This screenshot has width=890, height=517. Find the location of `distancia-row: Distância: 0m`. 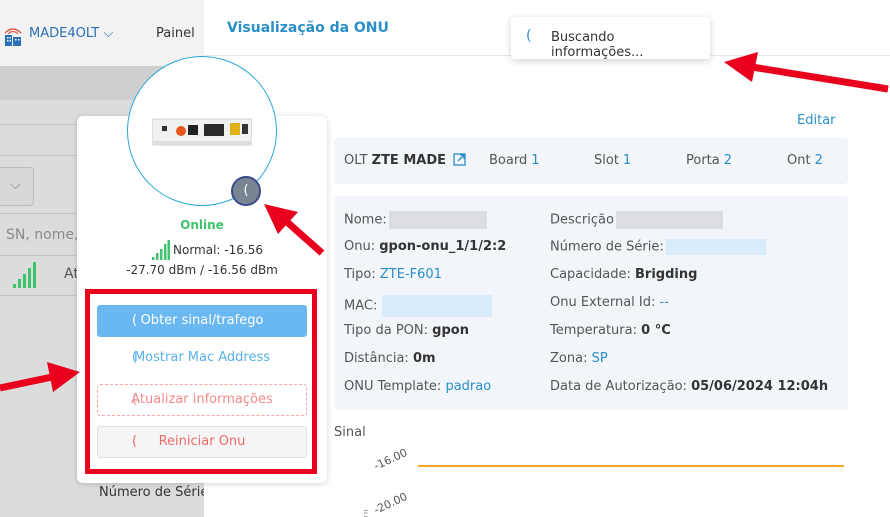

distancia-row: Distância: 0m is located at coordinates (390, 358).